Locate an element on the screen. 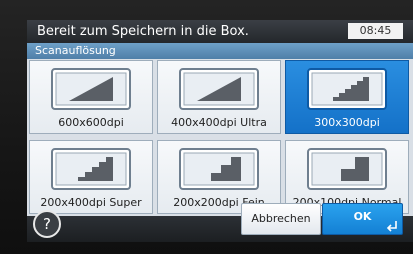 The width and height of the screenshot is (413, 254). cancel-button: Abbrechen is located at coordinates (281, 219).